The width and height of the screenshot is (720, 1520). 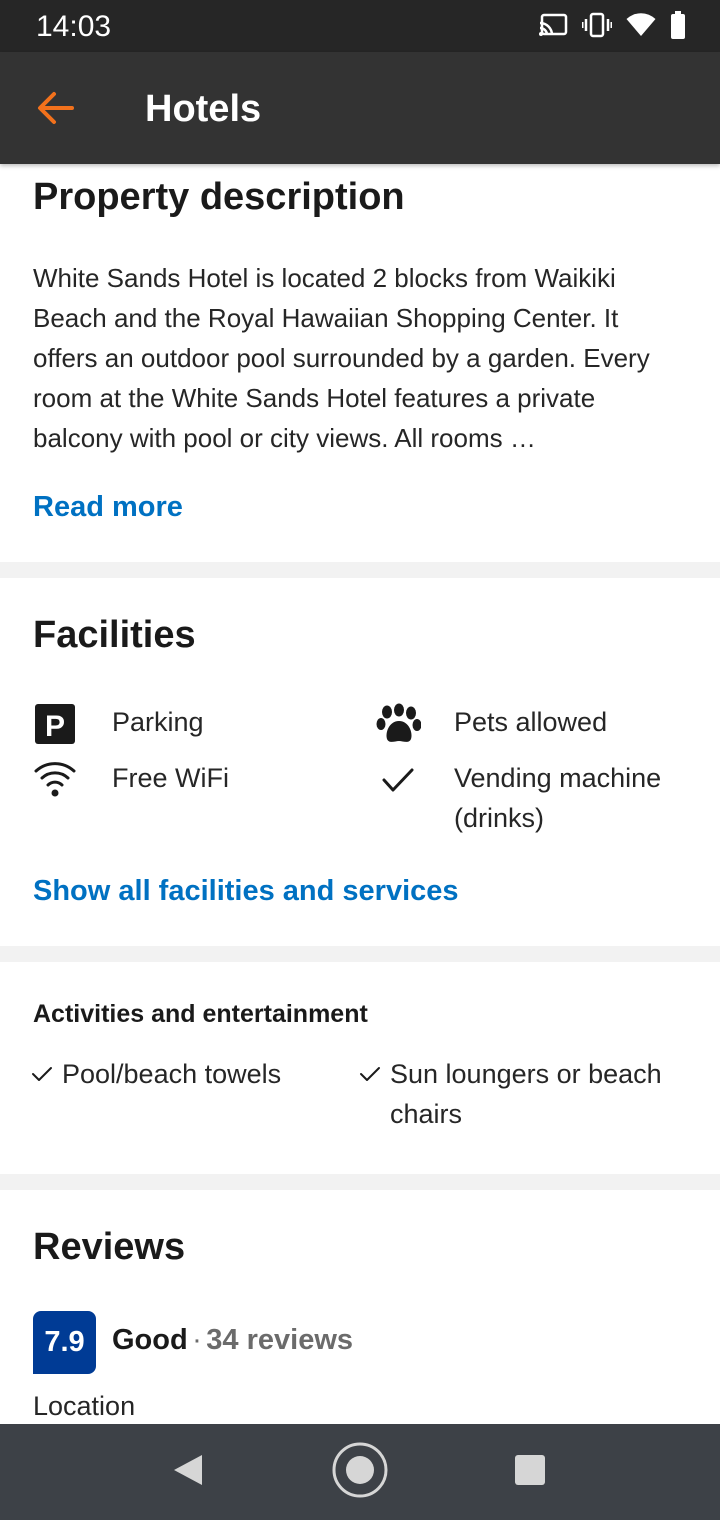 I want to click on activity-label: Pool/beach towels, so click(x=172, y=1074).